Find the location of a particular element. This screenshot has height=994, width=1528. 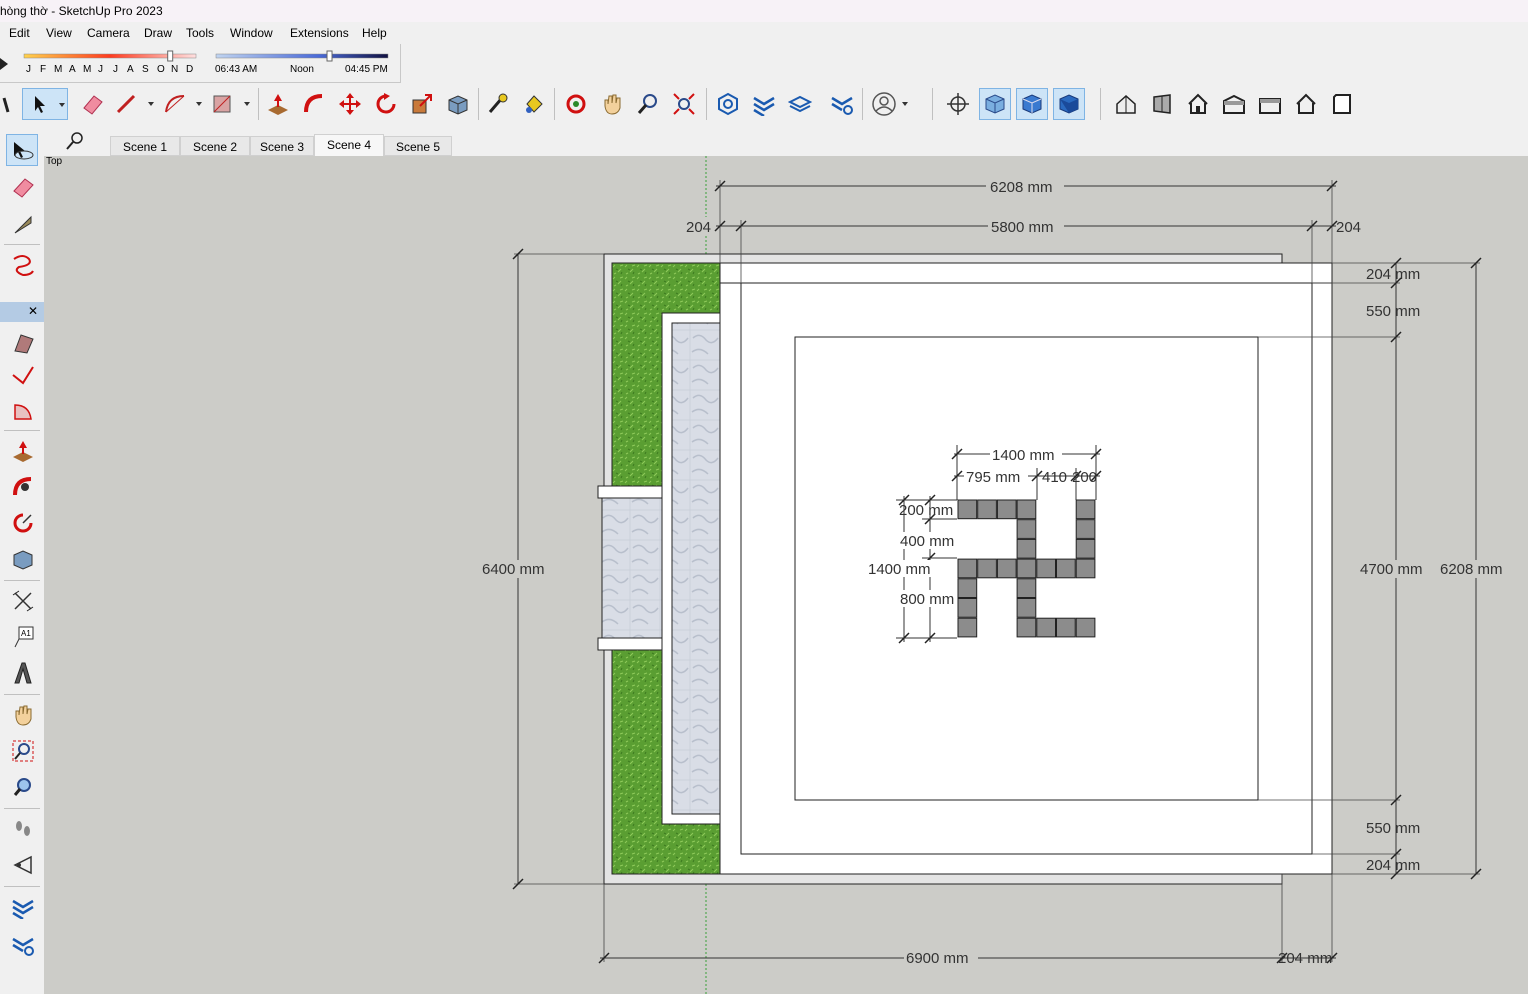

partial-tool-icon is located at coordinates (7, 104).